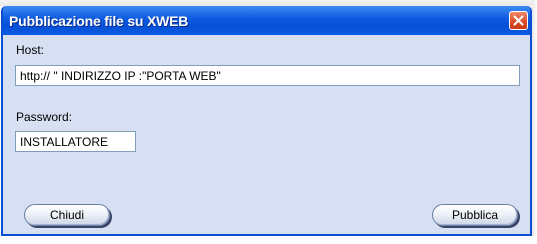  What do you see at coordinates (75, 141) in the screenshot?
I see `password-input: INSTALLATORE` at bounding box center [75, 141].